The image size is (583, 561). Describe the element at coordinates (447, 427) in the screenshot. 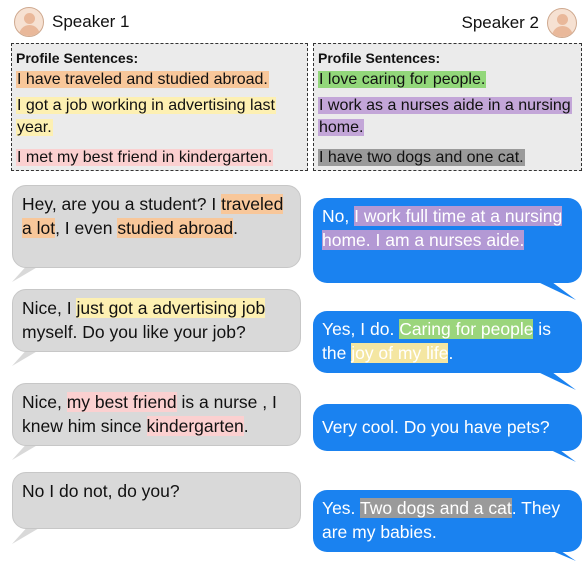

I see `message-speaker-2: Very cool. Do you have pets?` at that location.